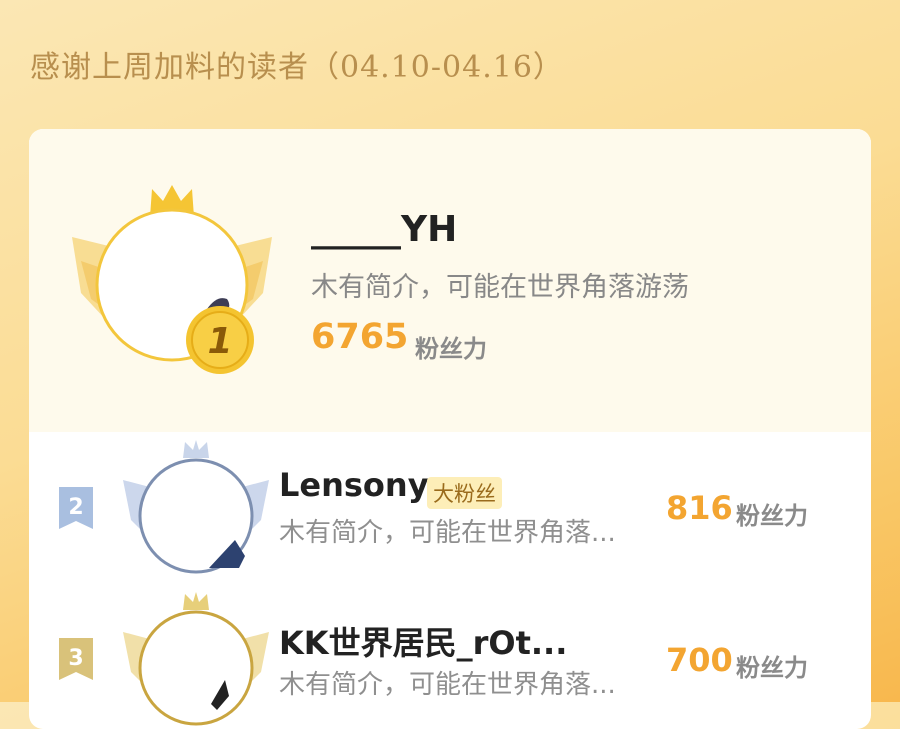  I want to click on svg-text: 3, so click(75, 658).